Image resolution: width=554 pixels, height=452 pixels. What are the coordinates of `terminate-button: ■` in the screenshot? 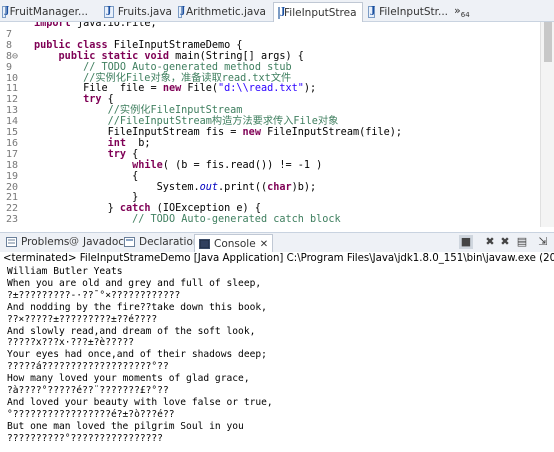 It's located at (466, 242).